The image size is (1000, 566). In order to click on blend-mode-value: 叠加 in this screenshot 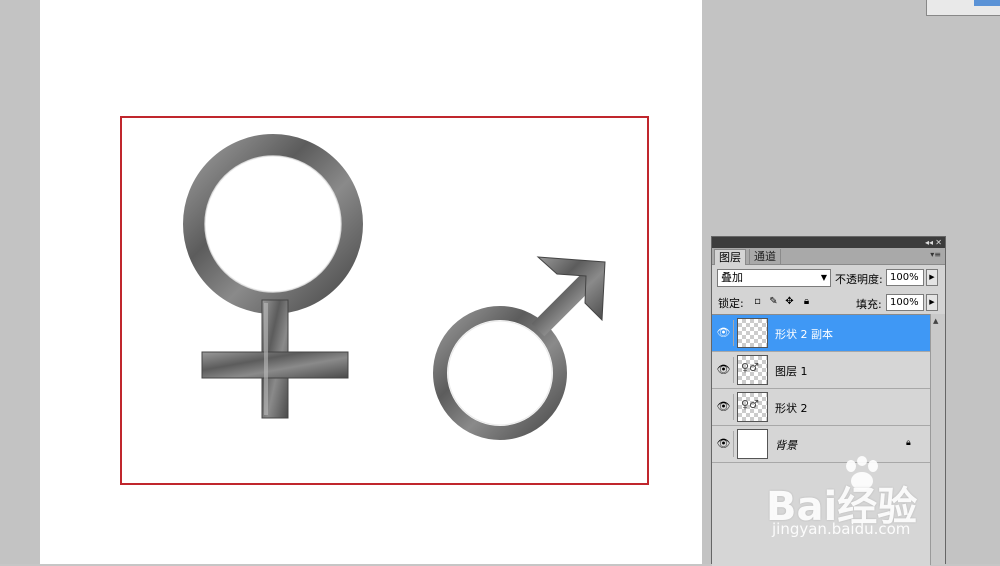, I will do `click(732, 277)`.